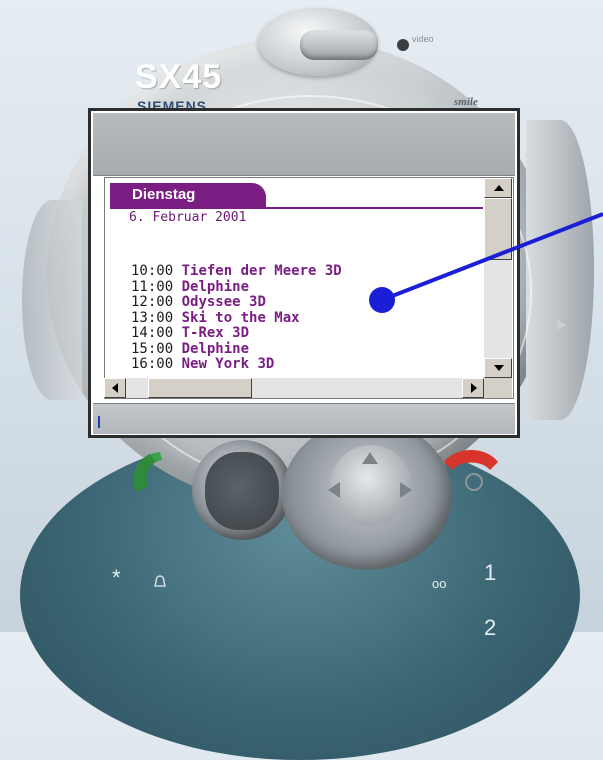 The image size is (603, 760). What do you see at coordinates (152, 364) in the screenshot?
I see `schedule-time: 16:00` at bounding box center [152, 364].